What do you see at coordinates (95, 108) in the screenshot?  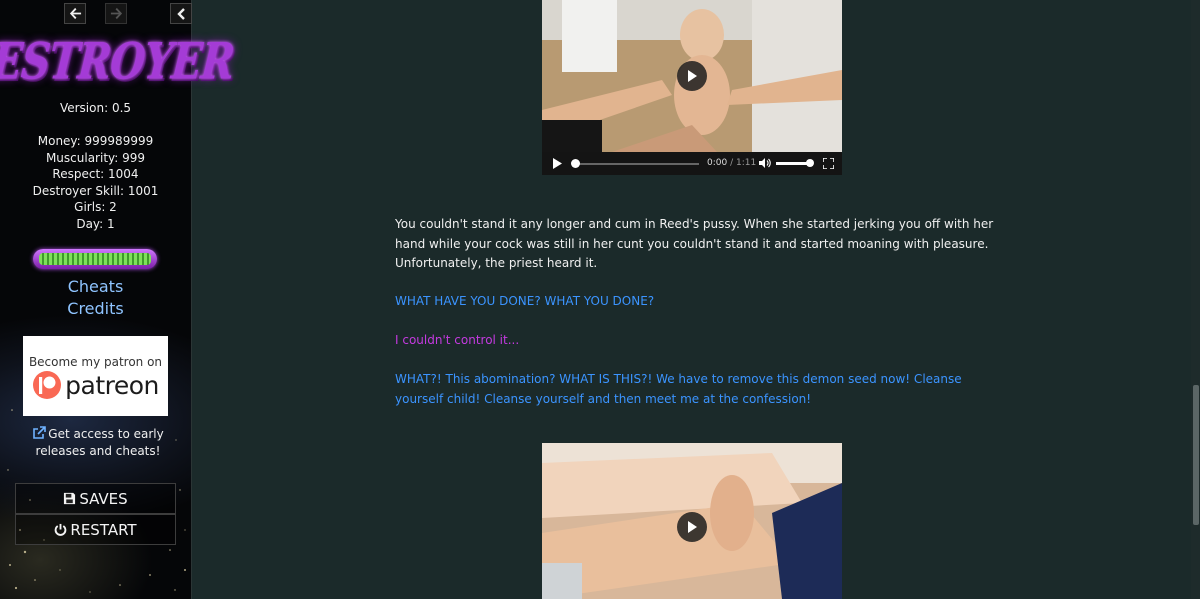 I see `version-label: Version: 0.5` at bounding box center [95, 108].